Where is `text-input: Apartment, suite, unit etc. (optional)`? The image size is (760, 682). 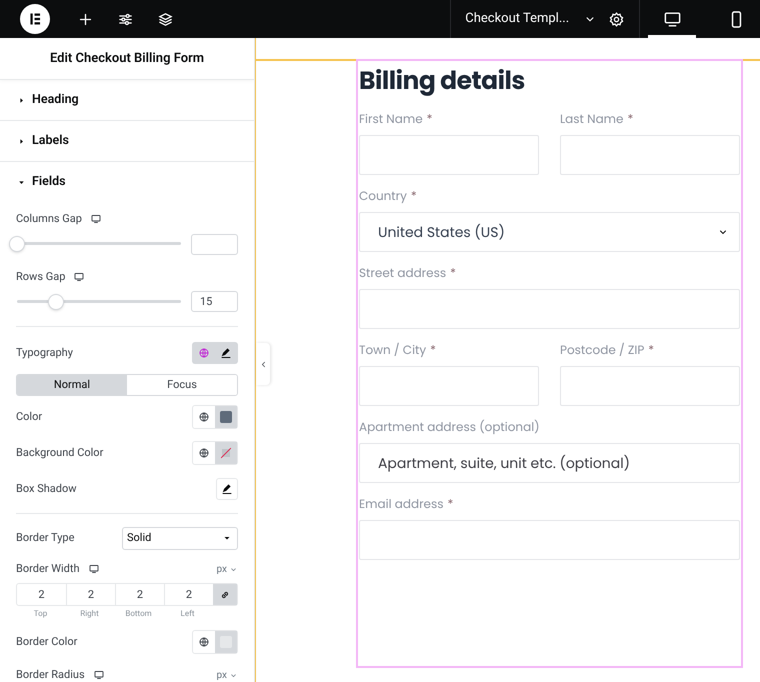 text-input: Apartment, suite, unit etc. (optional) is located at coordinates (549, 463).